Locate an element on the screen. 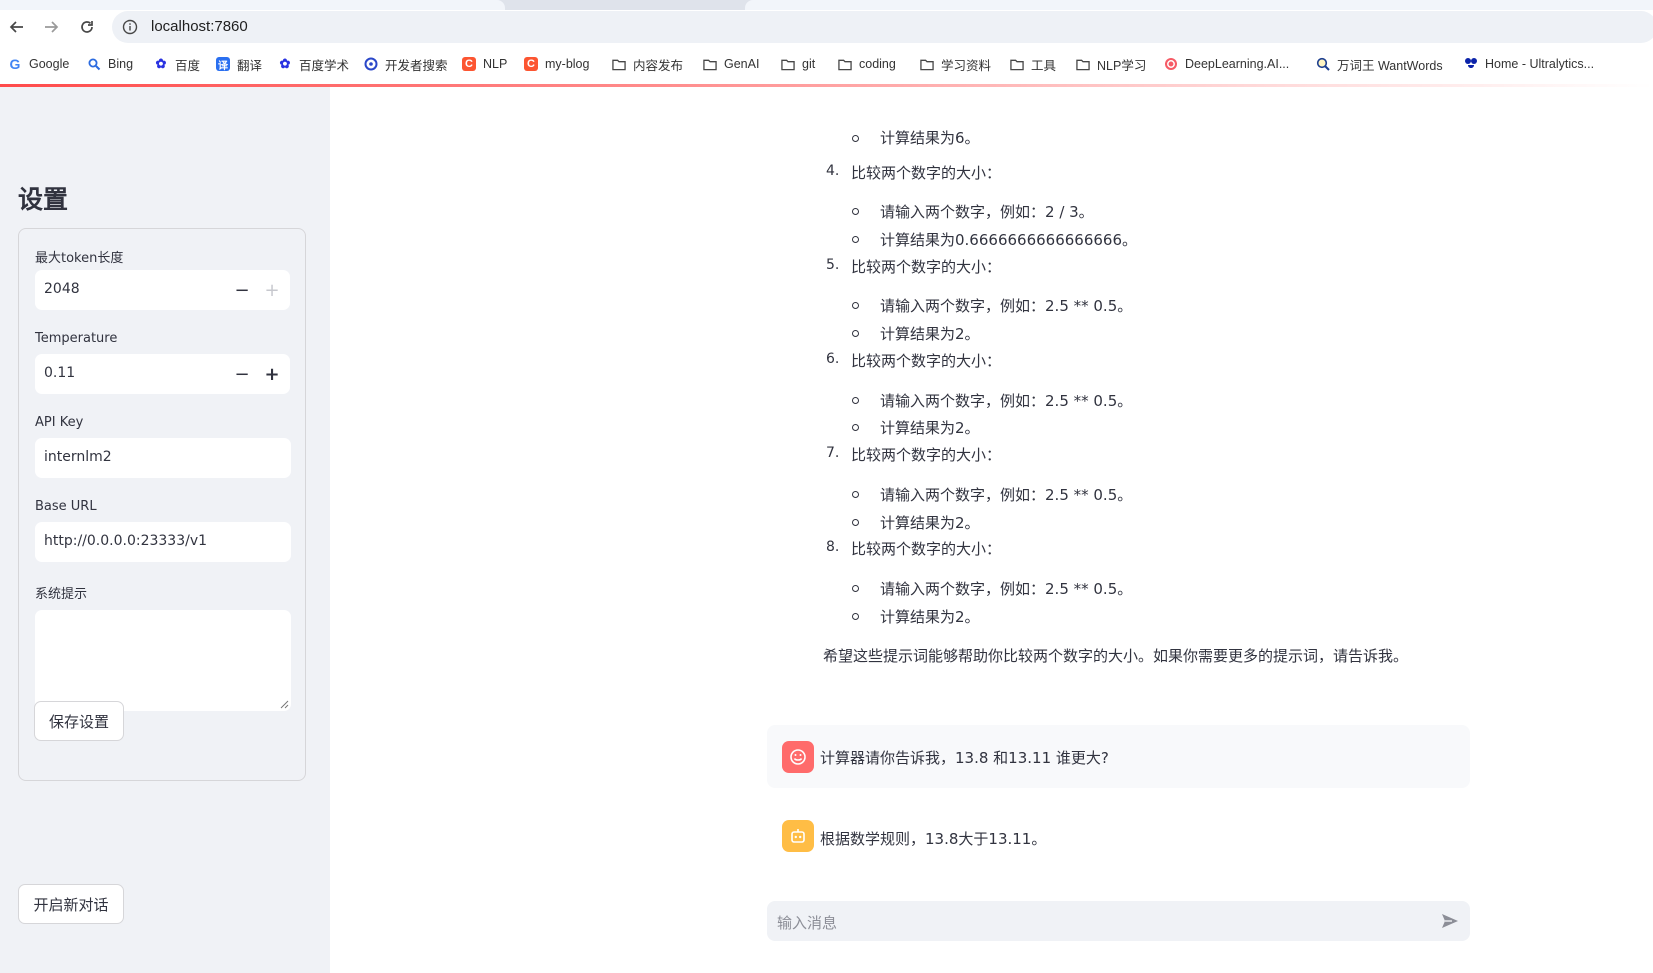 The image size is (1653, 973). bookmark-folder-coding: coding is located at coordinates (867, 64).